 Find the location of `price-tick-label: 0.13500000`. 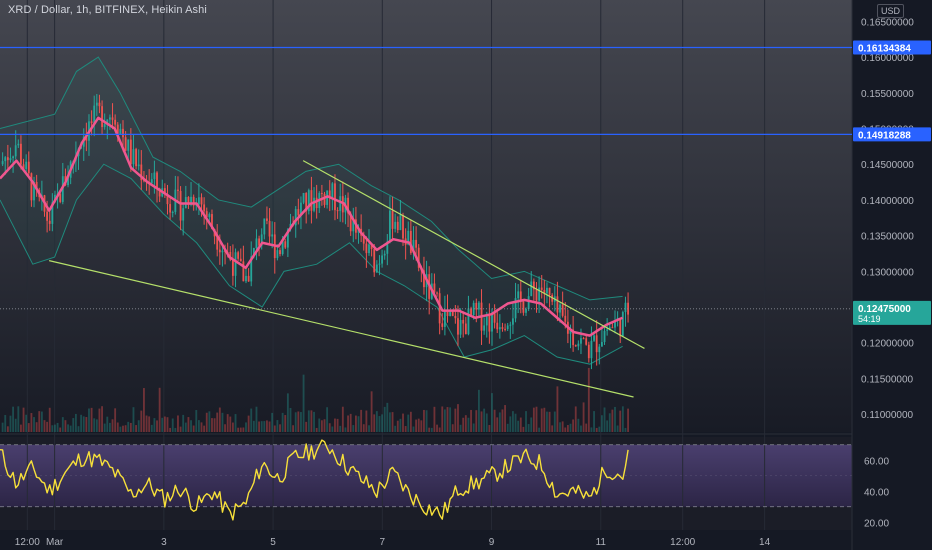

price-tick-label: 0.13500000 is located at coordinates (887, 237).